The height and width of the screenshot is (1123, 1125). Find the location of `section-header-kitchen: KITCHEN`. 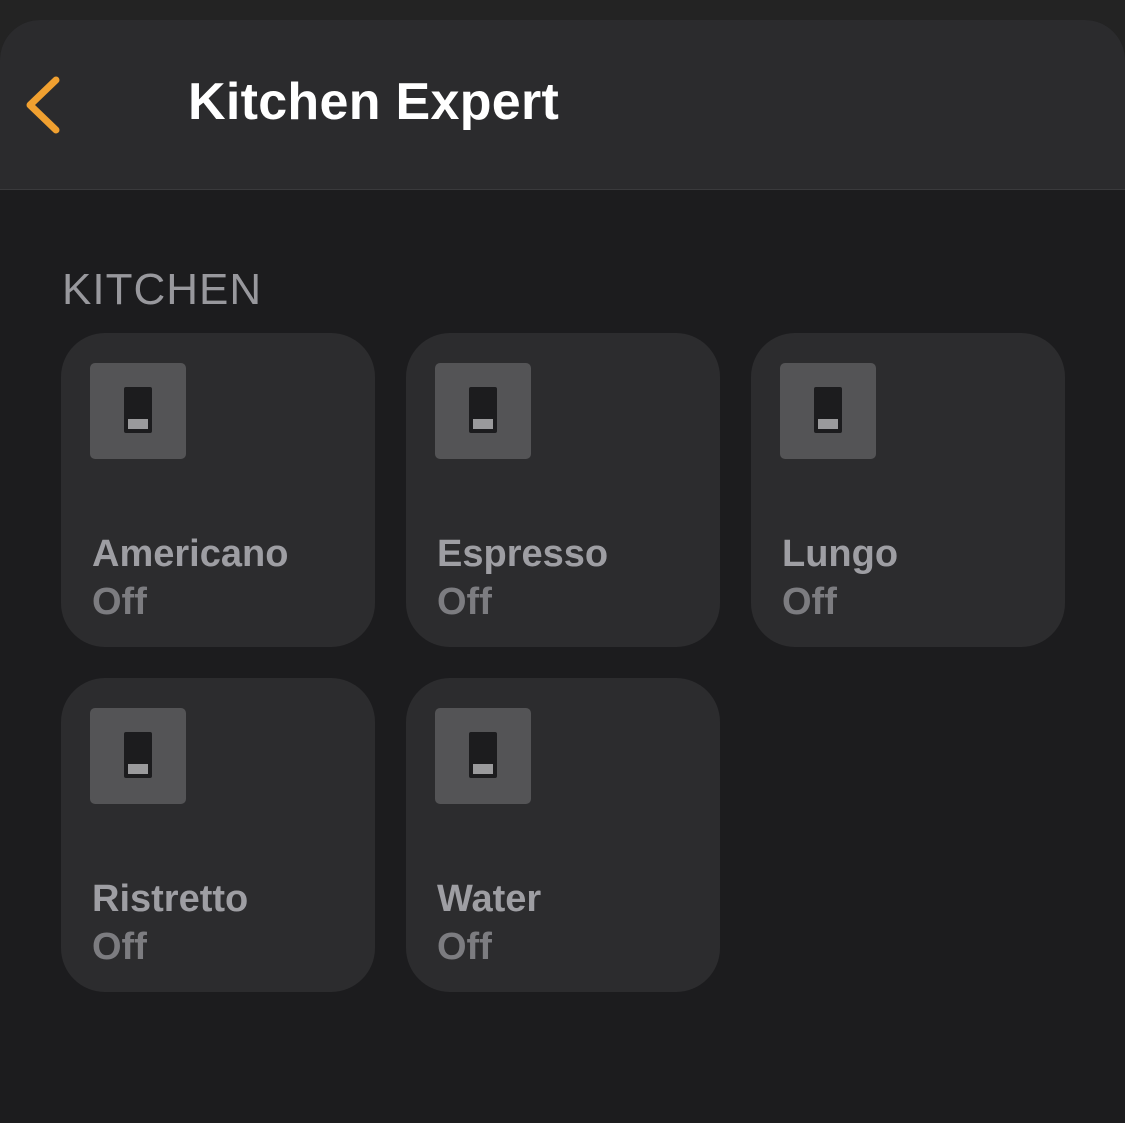

section-header-kitchen: KITCHEN is located at coordinates (162, 289).